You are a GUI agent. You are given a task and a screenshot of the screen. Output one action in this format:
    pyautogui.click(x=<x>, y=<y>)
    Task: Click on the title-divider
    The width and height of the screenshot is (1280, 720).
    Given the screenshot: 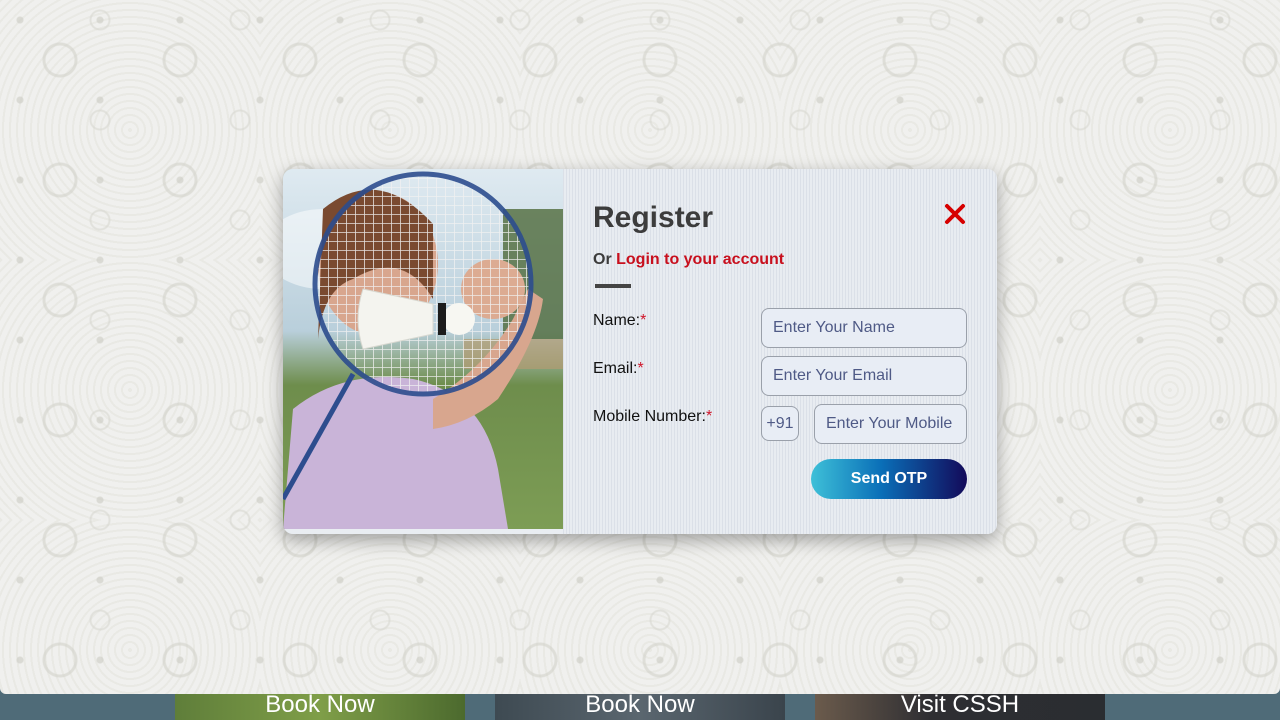 What is the action you would take?
    pyautogui.click(x=613, y=286)
    